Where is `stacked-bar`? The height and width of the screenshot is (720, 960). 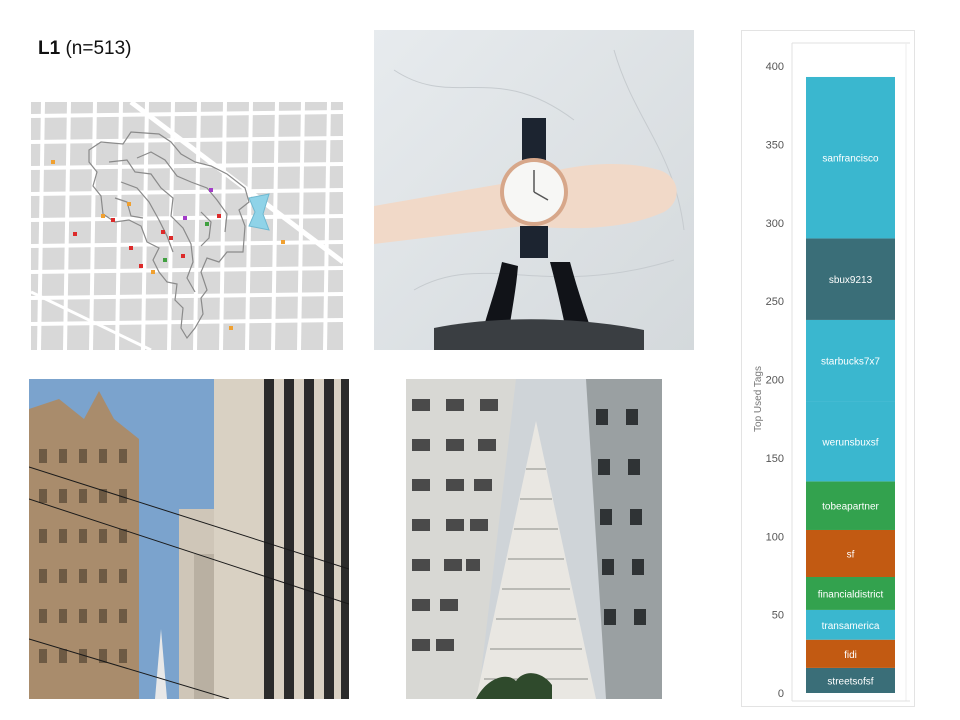
stacked-bar is located at coordinates (850, 384).